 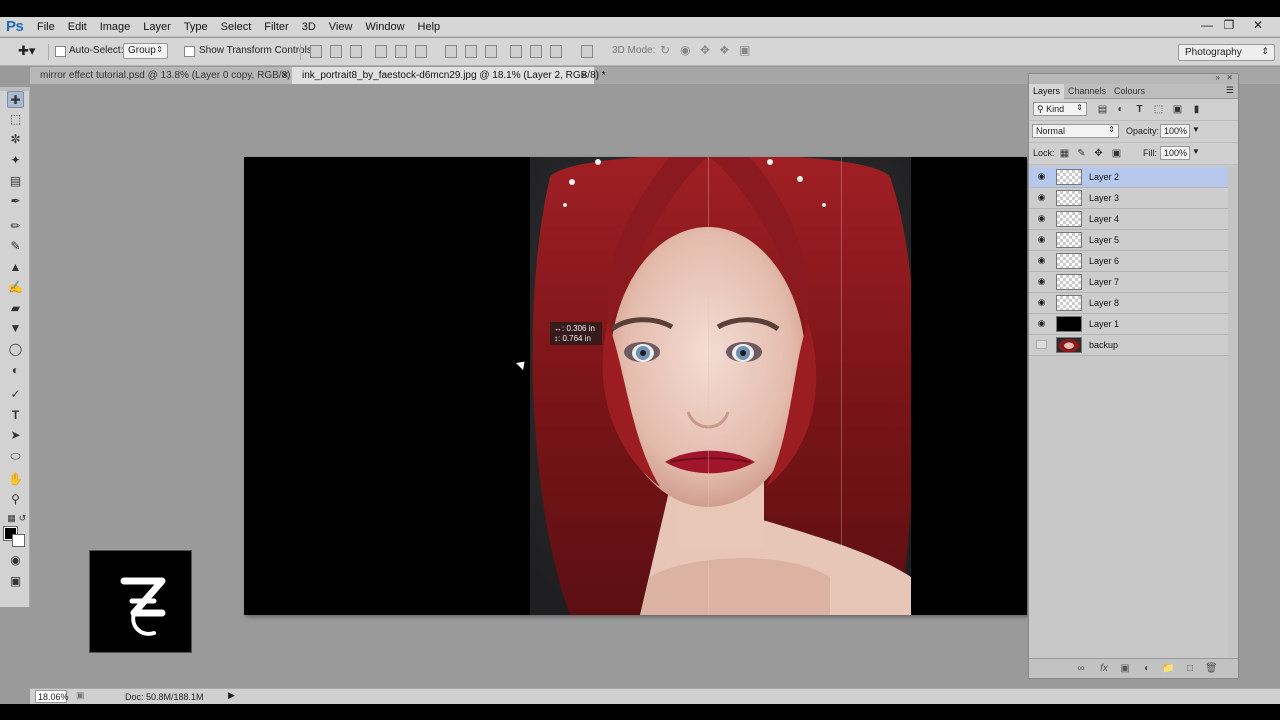 What do you see at coordinates (1081, 669) in the screenshot?
I see `link-layers-icon: ∞` at bounding box center [1081, 669].